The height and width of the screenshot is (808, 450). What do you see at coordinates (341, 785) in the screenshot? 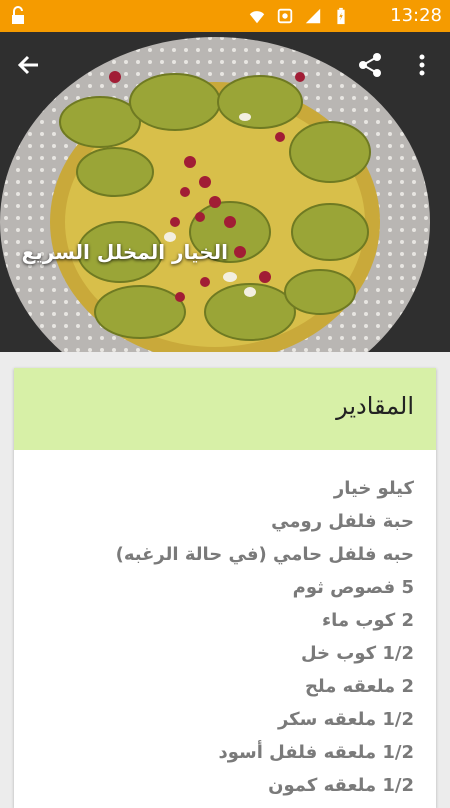
I see `list-item: 1/2 ملعقه كمون` at bounding box center [341, 785].